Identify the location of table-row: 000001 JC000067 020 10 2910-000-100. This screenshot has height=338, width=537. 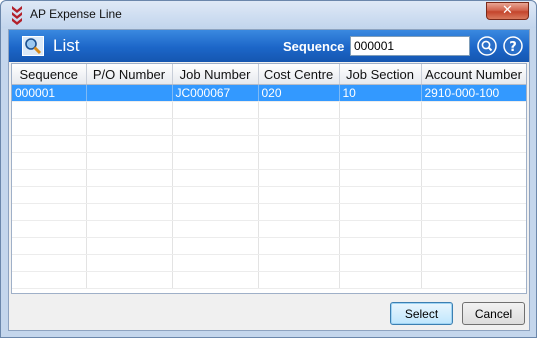
(269, 93).